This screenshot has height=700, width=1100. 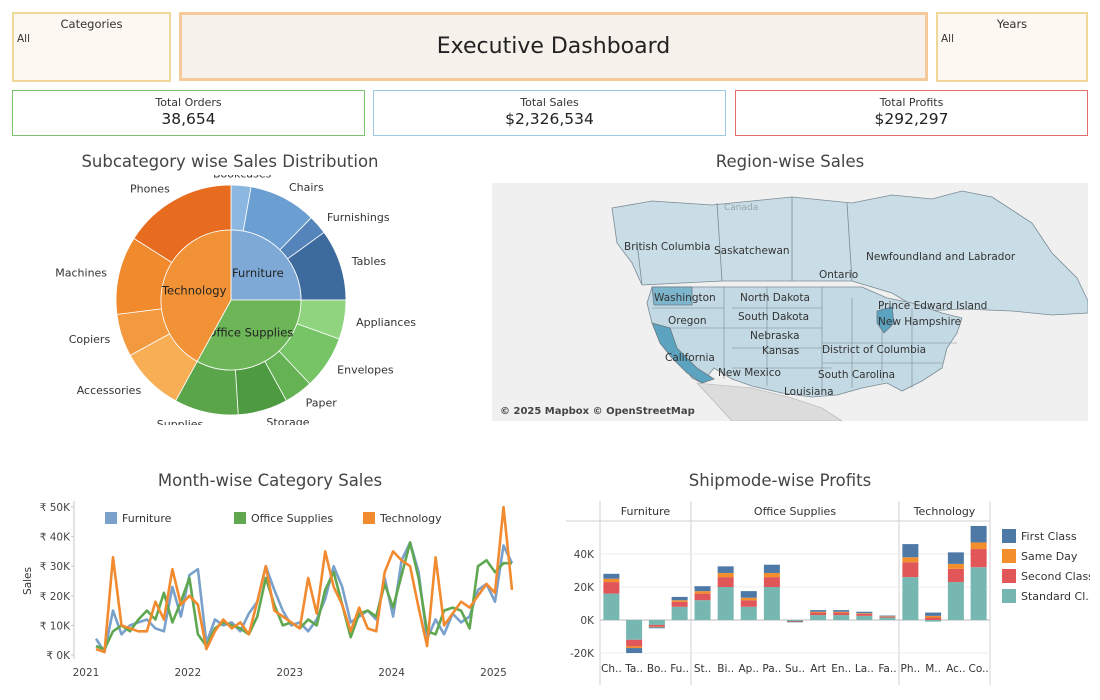 What do you see at coordinates (86, 673) in the screenshot?
I see `line-x-tick-label: 2021` at bounding box center [86, 673].